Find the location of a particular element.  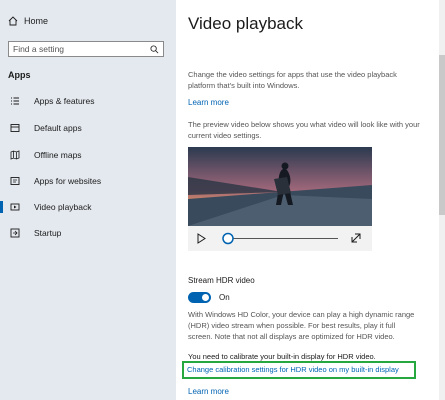

web-icon is located at coordinates (15, 181).